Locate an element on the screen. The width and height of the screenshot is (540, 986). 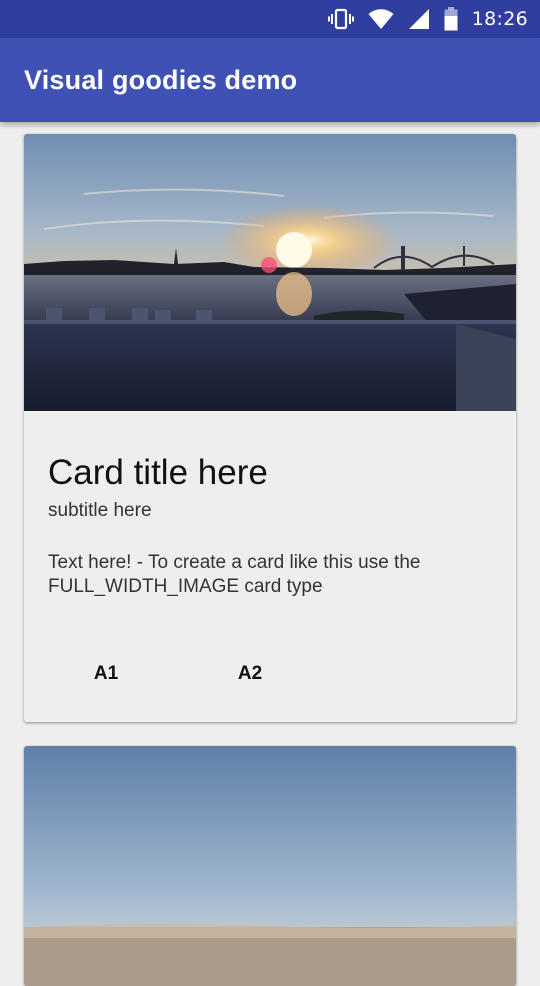
signal-icon is located at coordinates (419, 19).